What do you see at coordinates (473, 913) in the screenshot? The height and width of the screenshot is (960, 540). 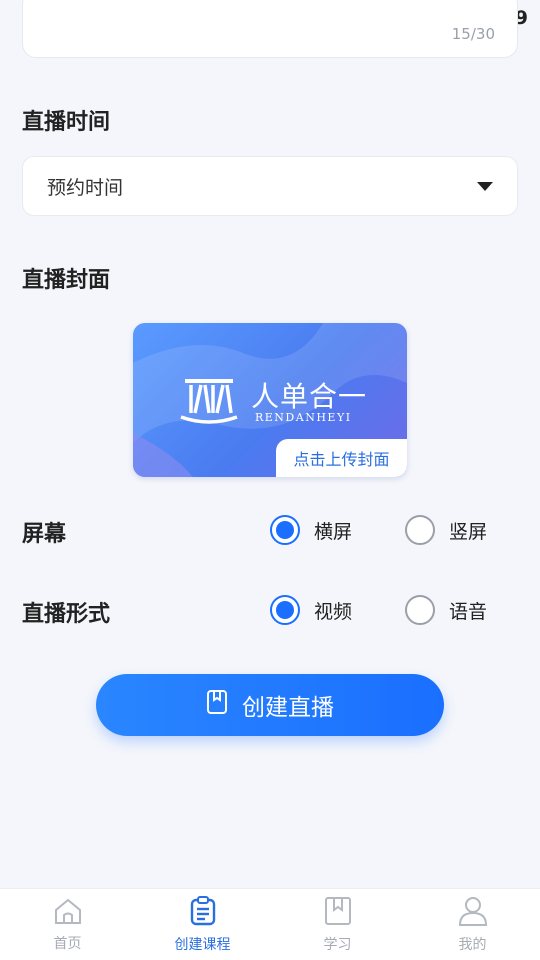 I see `user-icon` at bounding box center [473, 913].